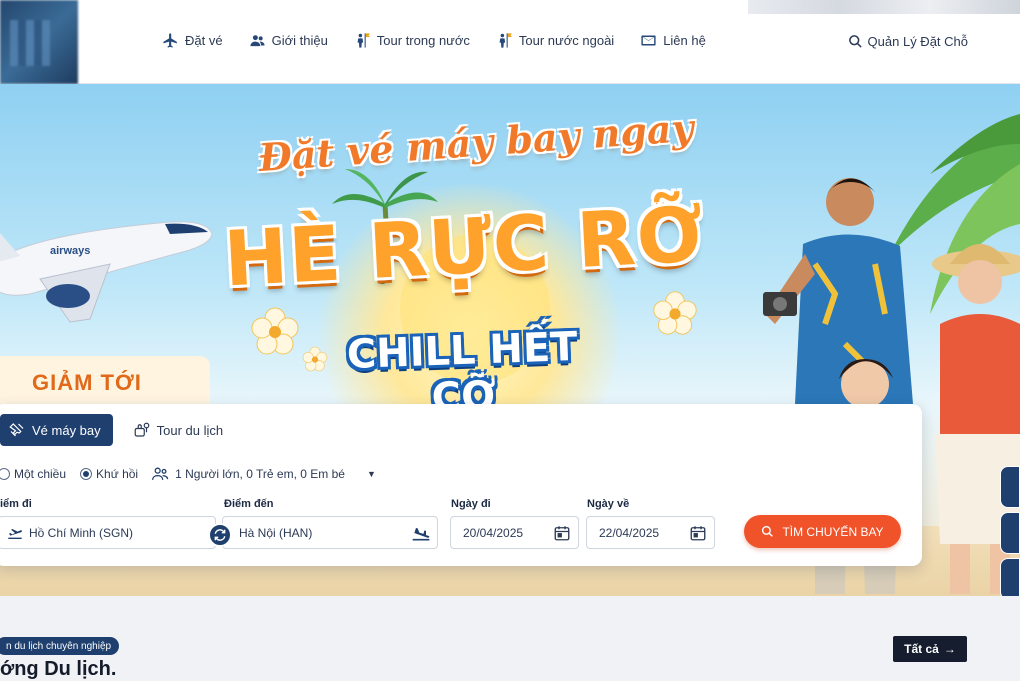 This screenshot has width=1020, height=681. I want to click on nav-item-tour-trong-nuoc: Tour trong nước, so click(412, 40).